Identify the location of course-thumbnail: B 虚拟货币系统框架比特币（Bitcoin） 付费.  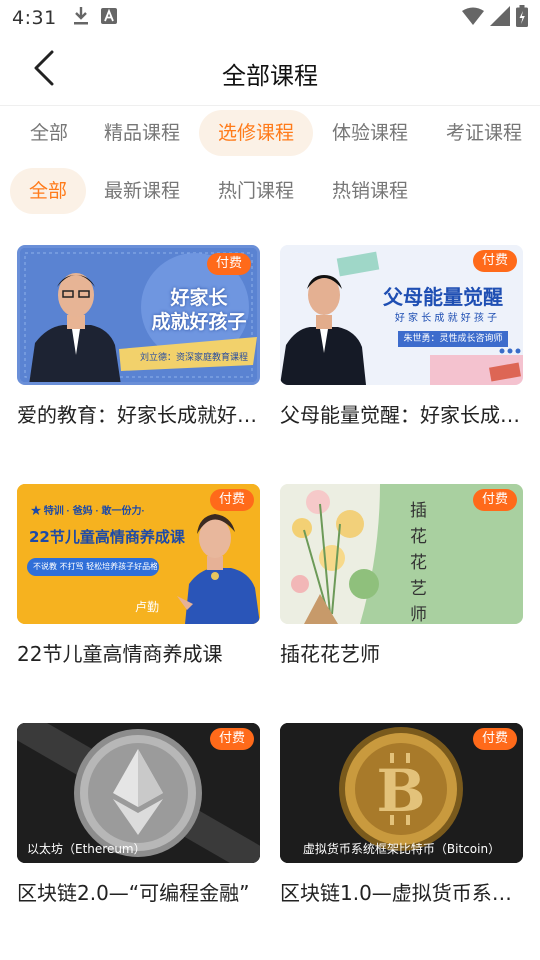
(401, 793).